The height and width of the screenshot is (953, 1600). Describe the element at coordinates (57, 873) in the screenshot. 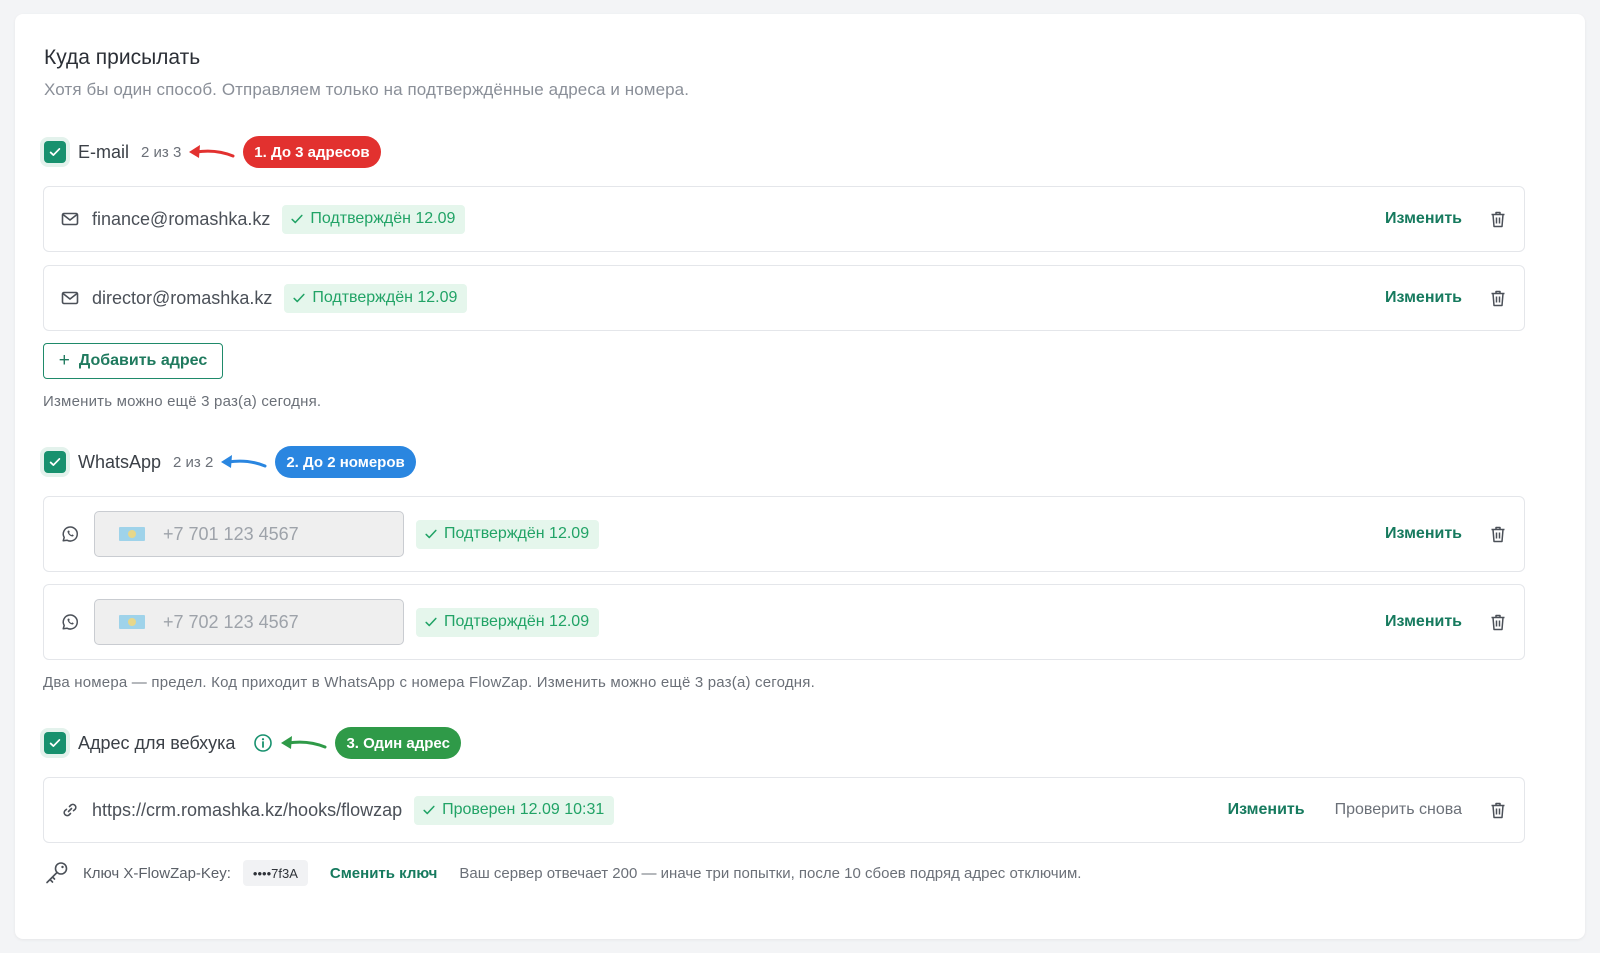

I see `key-icon` at that location.